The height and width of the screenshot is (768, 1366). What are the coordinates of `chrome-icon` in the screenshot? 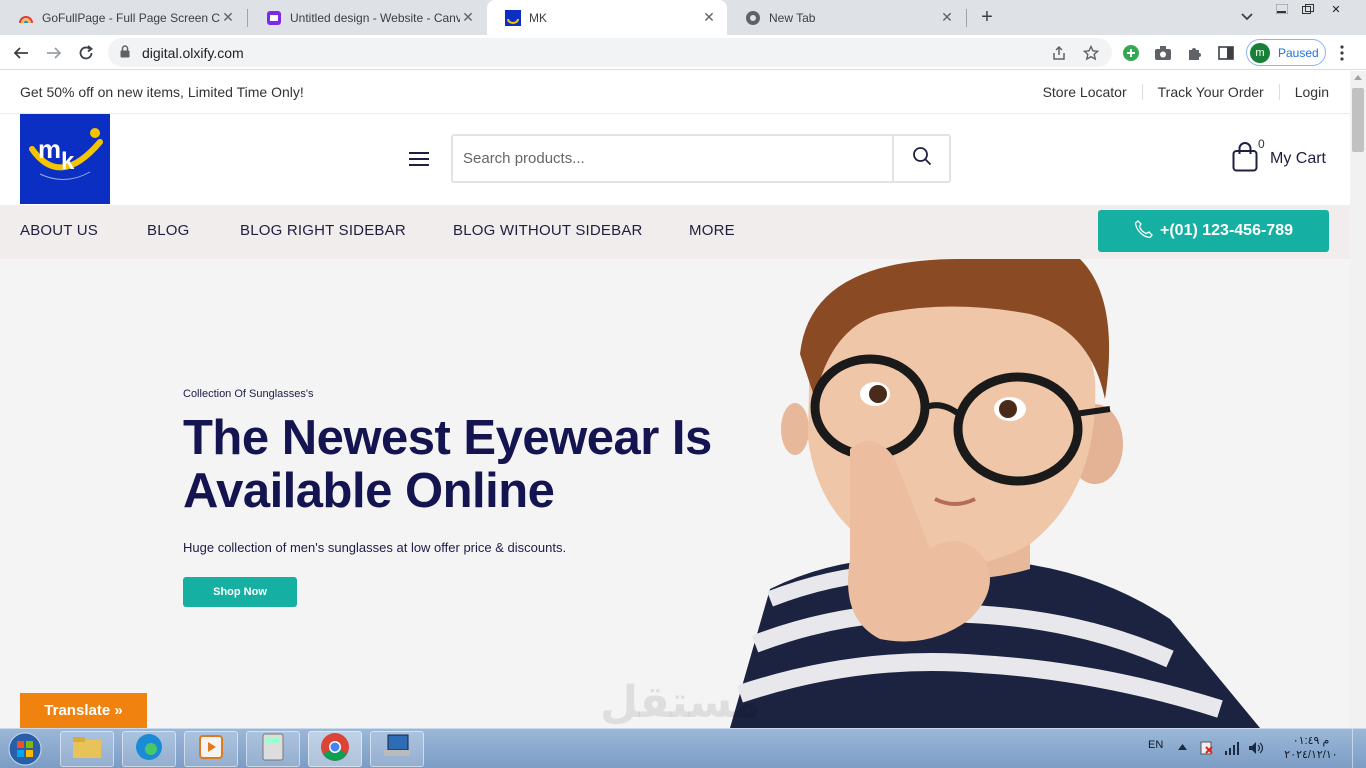 It's located at (335, 749).